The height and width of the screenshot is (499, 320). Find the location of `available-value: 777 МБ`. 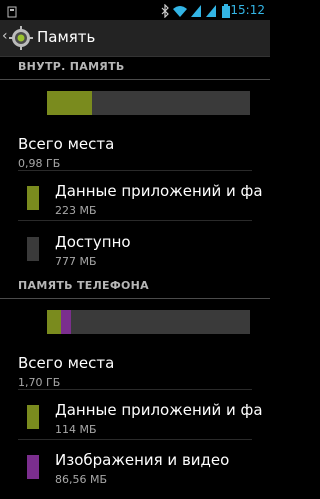

available-value: 777 МБ is located at coordinates (76, 261).